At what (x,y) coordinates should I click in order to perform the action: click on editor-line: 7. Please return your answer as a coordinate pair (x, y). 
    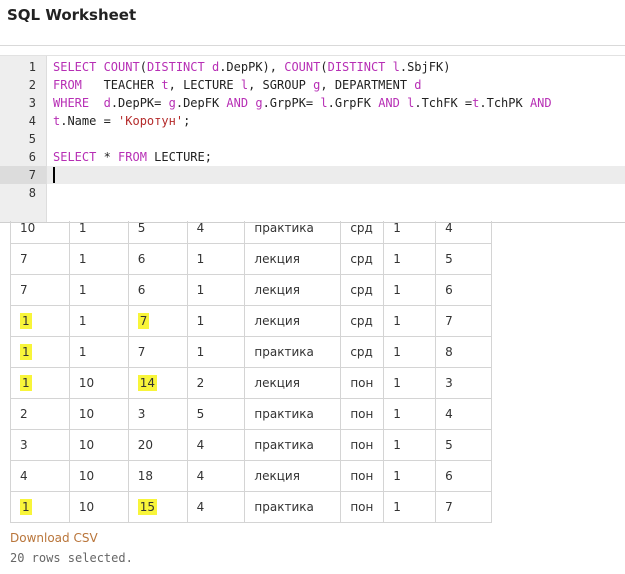
    Looking at the image, I should click on (312, 175).